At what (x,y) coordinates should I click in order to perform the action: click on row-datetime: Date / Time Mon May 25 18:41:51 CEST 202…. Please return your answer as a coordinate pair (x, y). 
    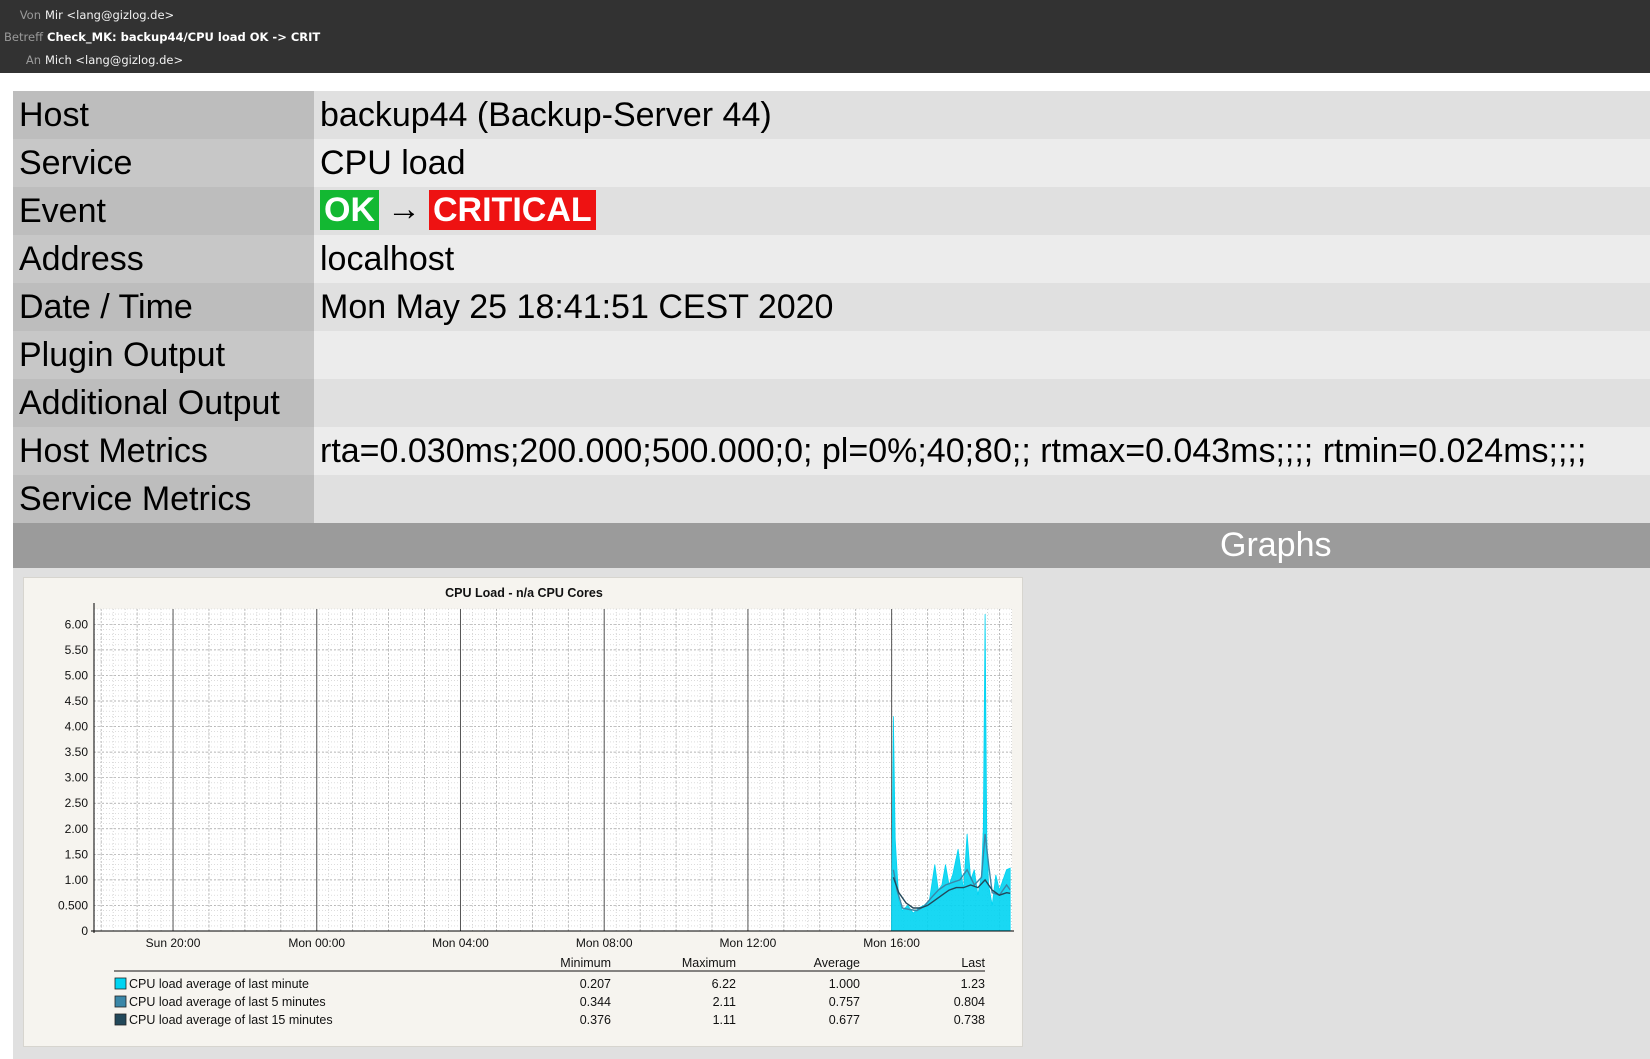
    Looking at the image, I should click on (831, 307).